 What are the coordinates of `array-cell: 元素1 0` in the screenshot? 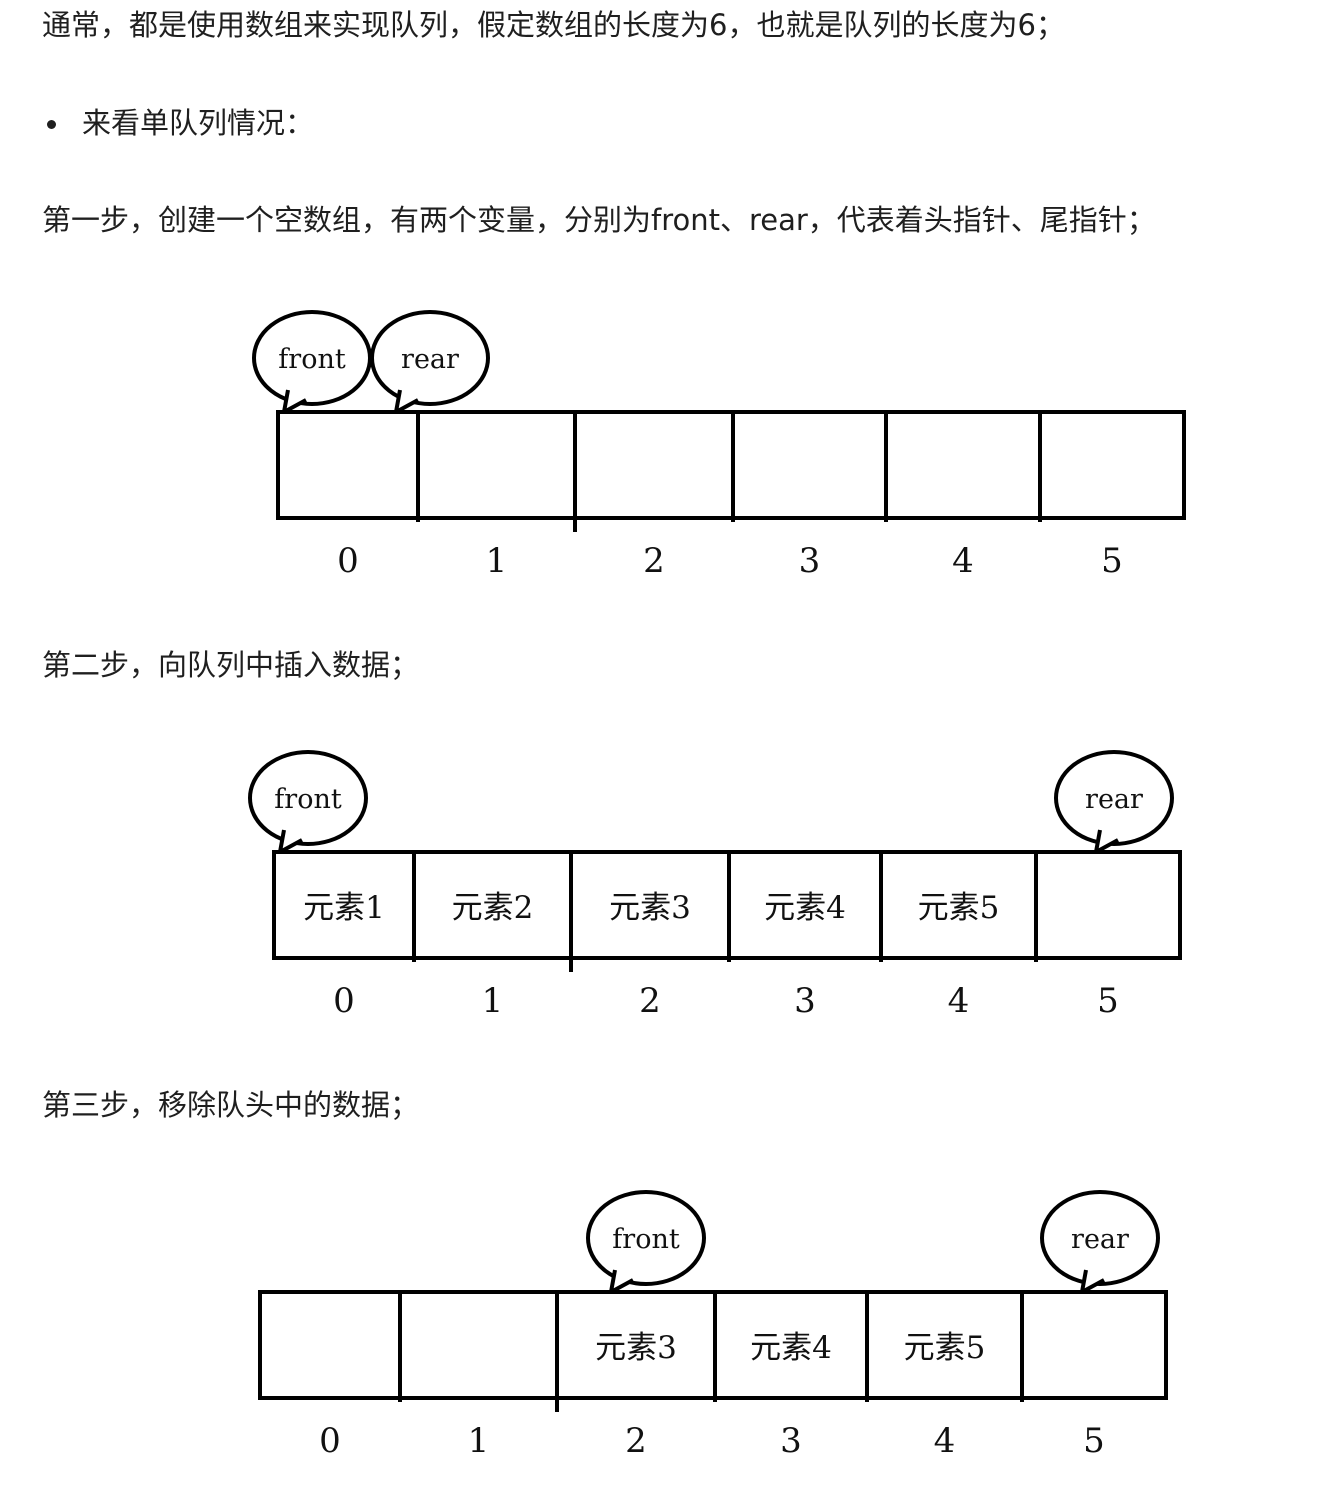 It's located at (344, 955).